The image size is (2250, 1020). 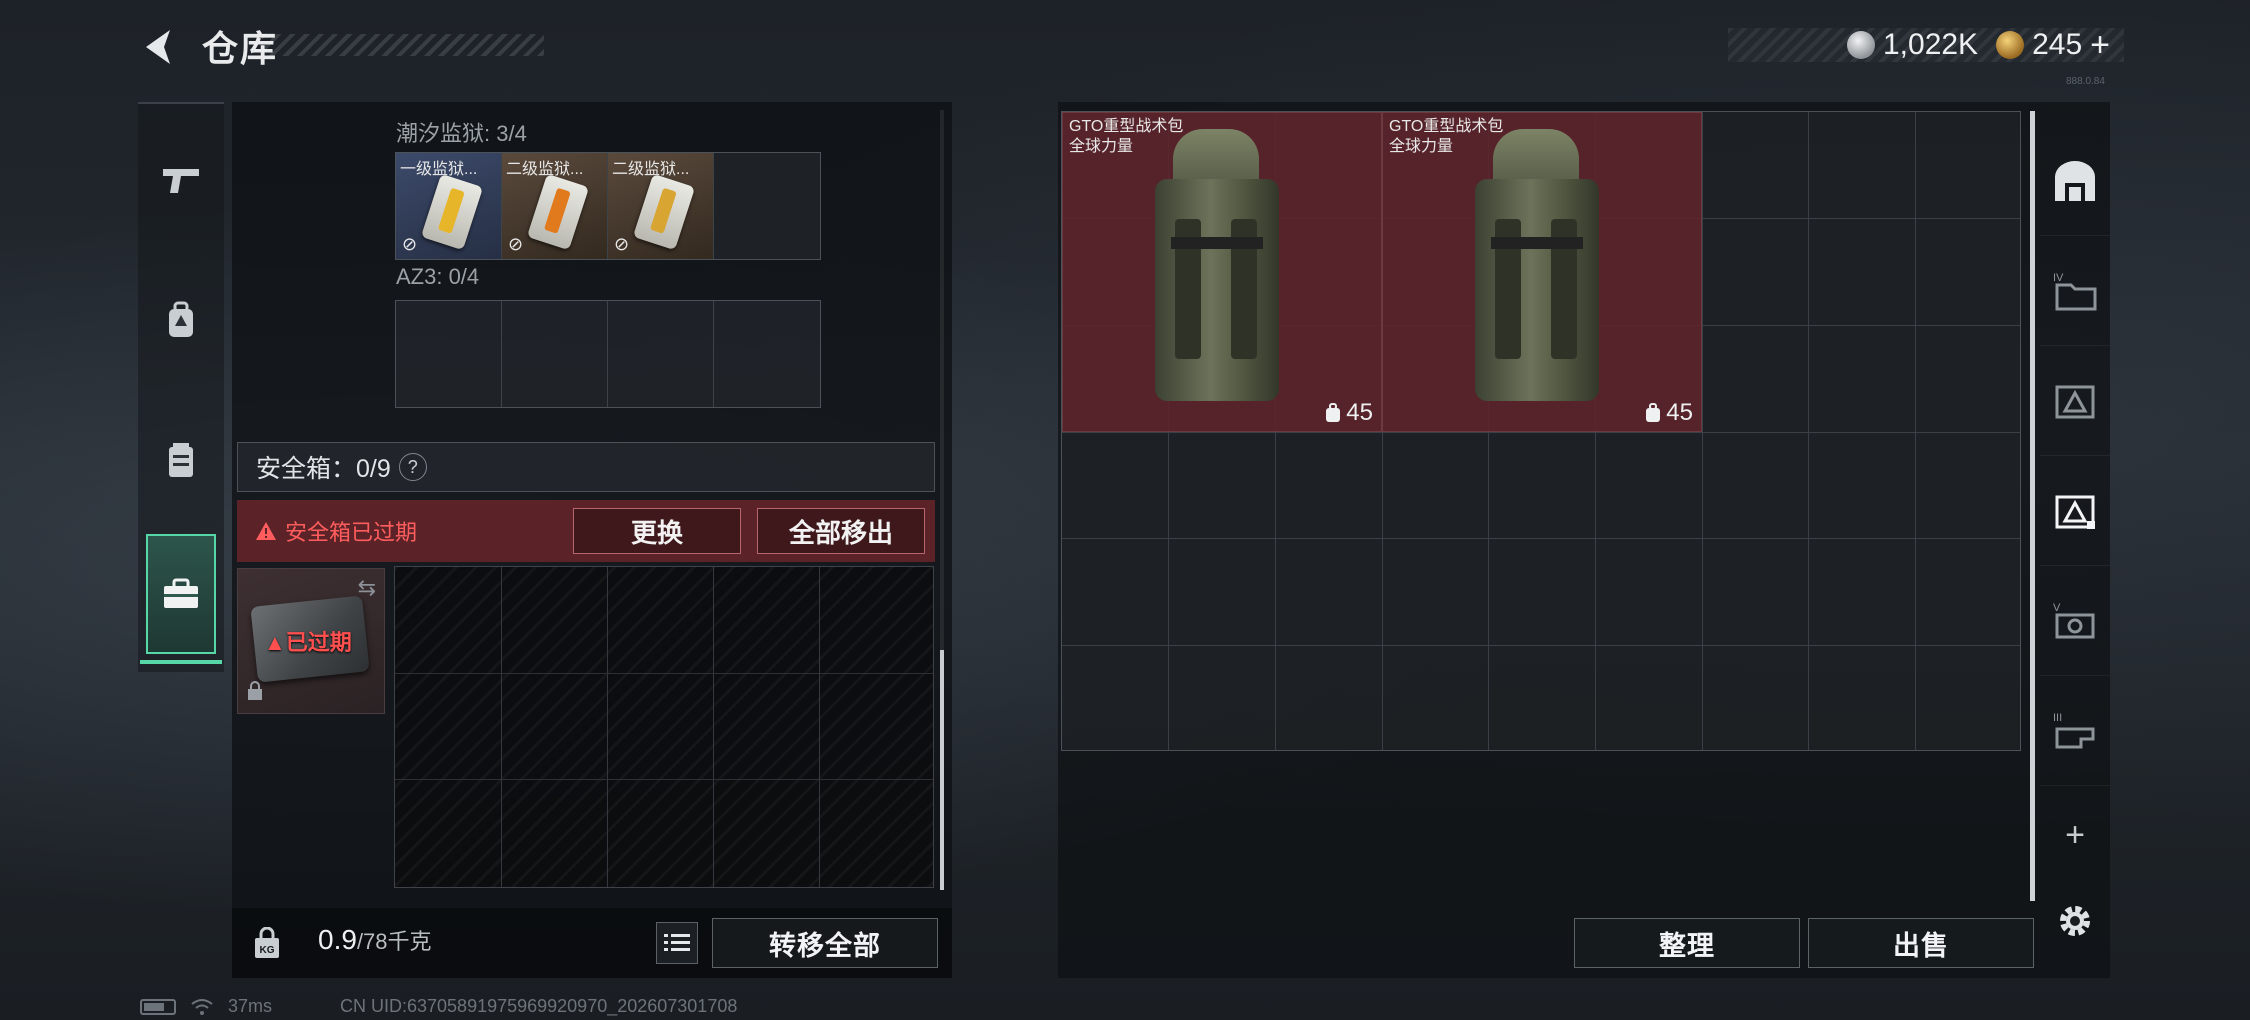 I want to click on lock-icon, so click(x=255, y=694).